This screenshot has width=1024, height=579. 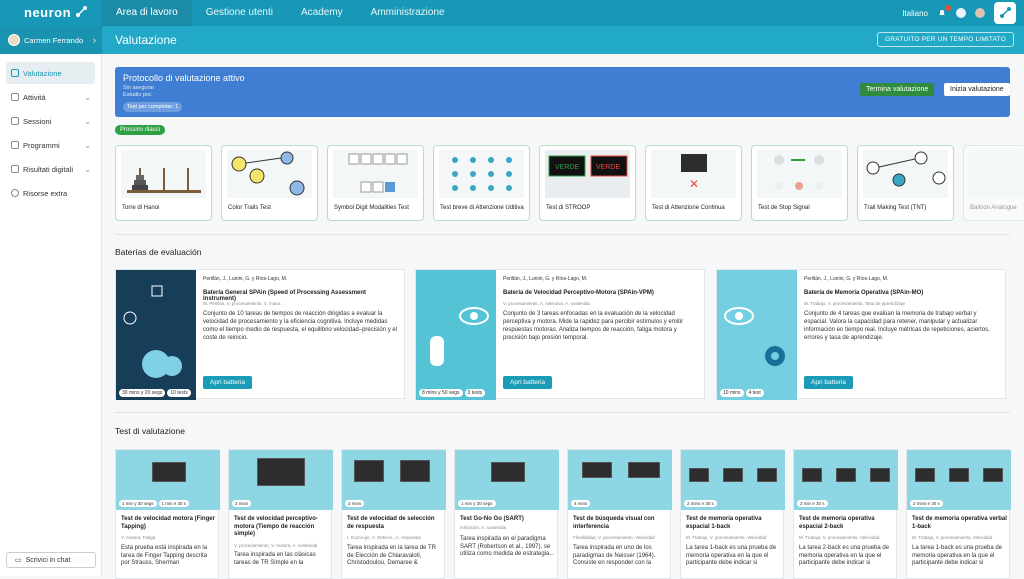 What do you see at coordinates (757, 335) in the screenshot?
I see `battery-image: 10 mins 4 test` at bounding box center [757, 335].